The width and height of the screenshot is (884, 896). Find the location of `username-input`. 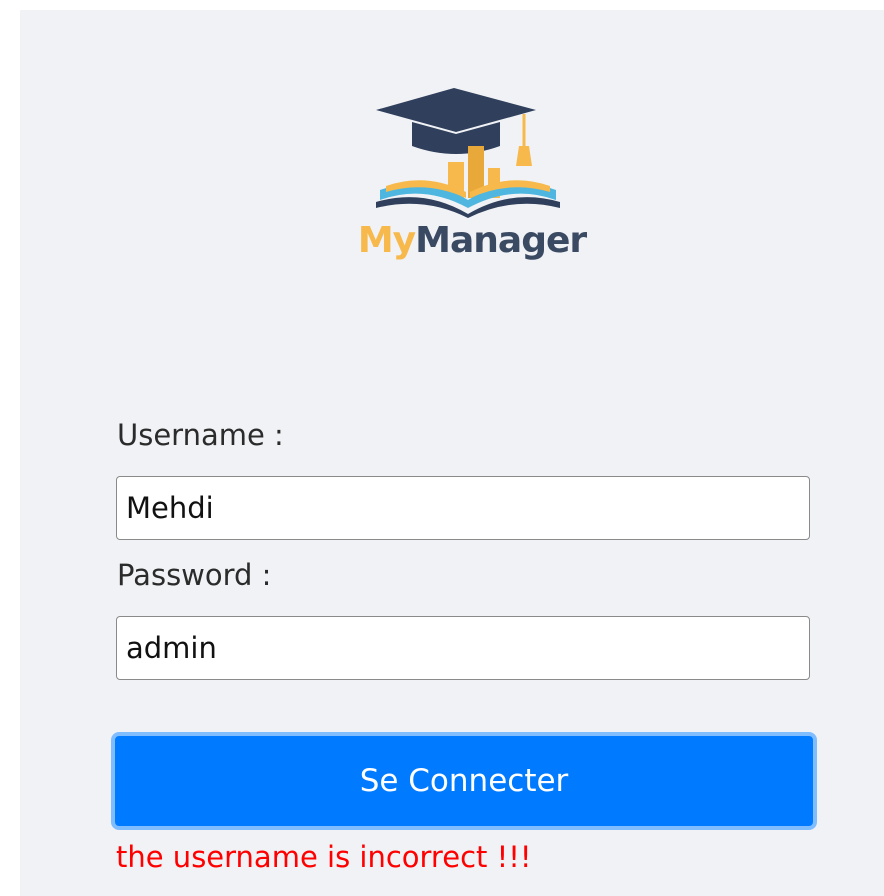

username-input is located at coordinates (463, 508).